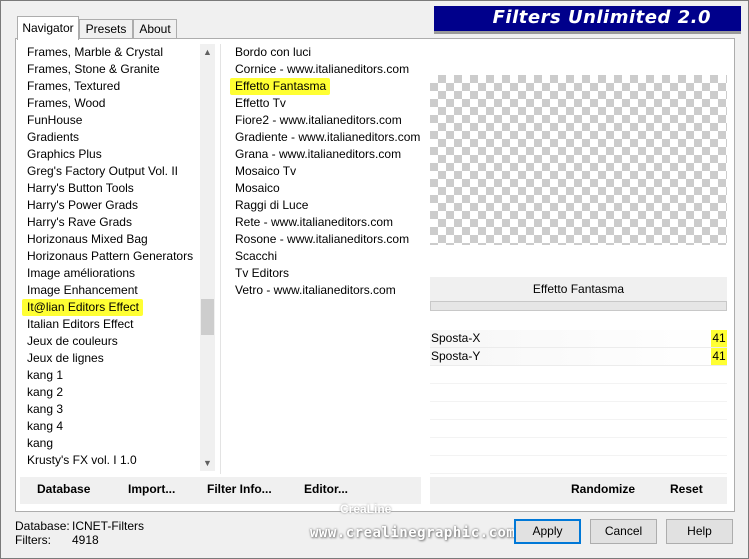 The image size is (749, 559). Describe the element at coordinates (63, 489) in the screenshot. I see `database-button: Database` at that location.